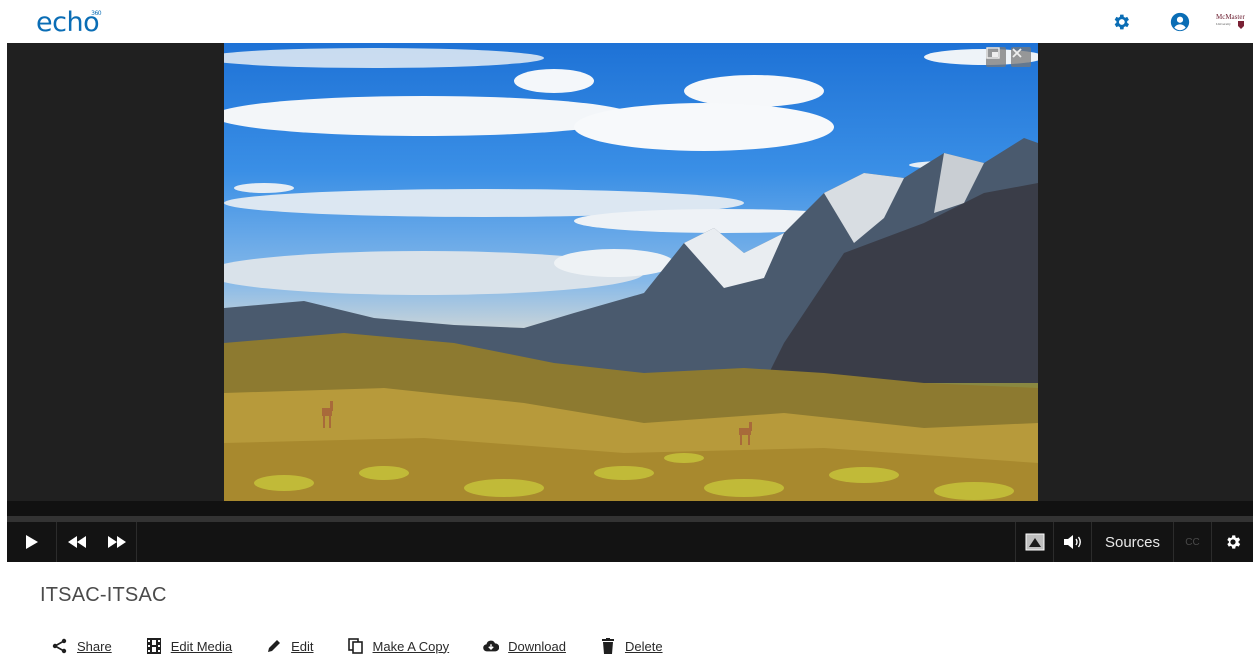 The image size is (1253, 656). What do you see at coordinates (630, 511) in the screenshot?
I see `progress-area` at bounding box center [630, 511].